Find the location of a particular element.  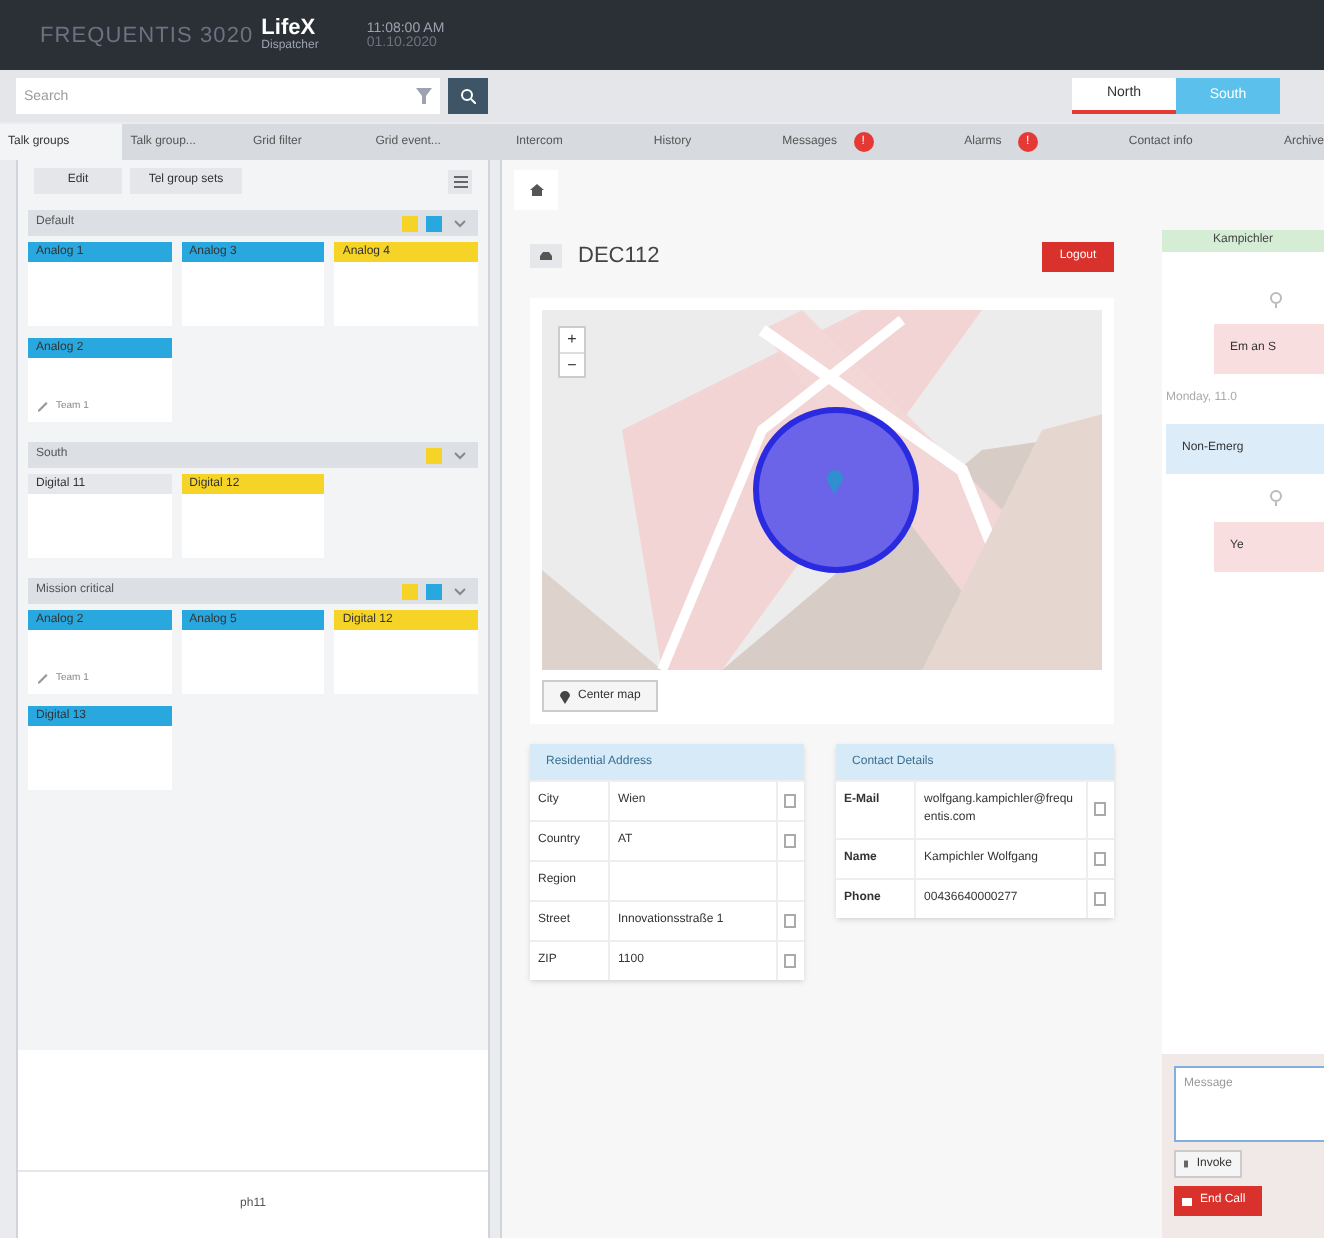

zoom-out-button: − is located at coordinates (572, 364).